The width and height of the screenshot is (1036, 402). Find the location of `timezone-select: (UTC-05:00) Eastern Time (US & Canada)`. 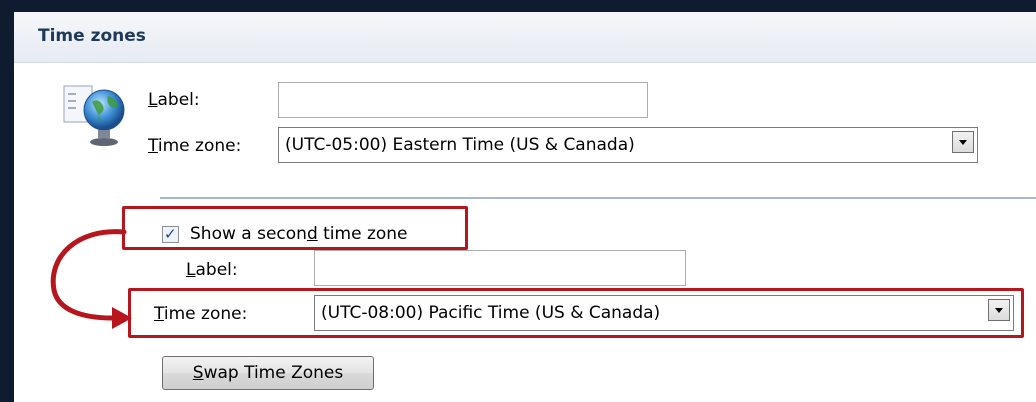

timezone-select: (UTC-05:00) Eastern Time (US & Canada) is located at coordinates (628, 145).